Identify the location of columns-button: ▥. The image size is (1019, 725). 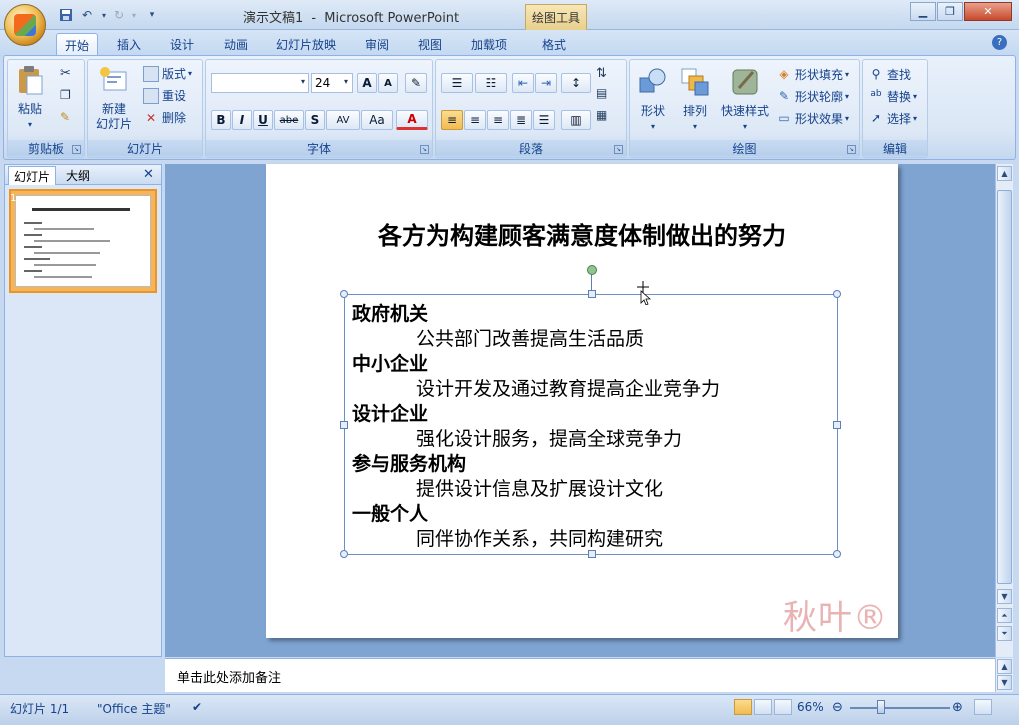
(576, 120).